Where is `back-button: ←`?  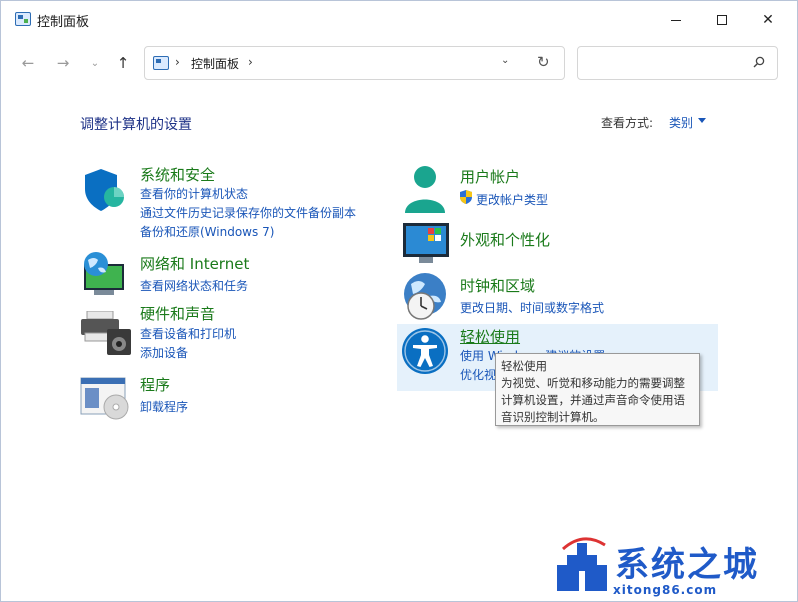
back-button: ← is located at coordinates (28, 63).